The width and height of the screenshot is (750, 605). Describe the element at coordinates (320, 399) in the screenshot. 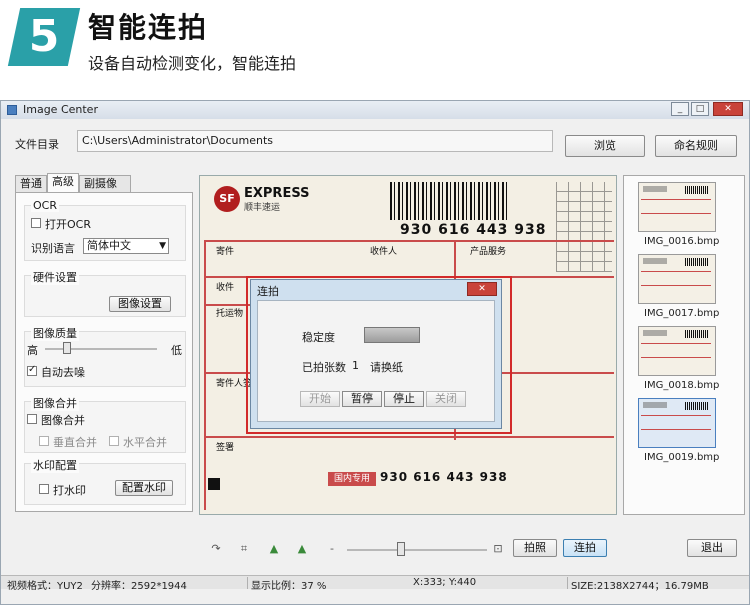

I see `start-button: 开始` at that location.